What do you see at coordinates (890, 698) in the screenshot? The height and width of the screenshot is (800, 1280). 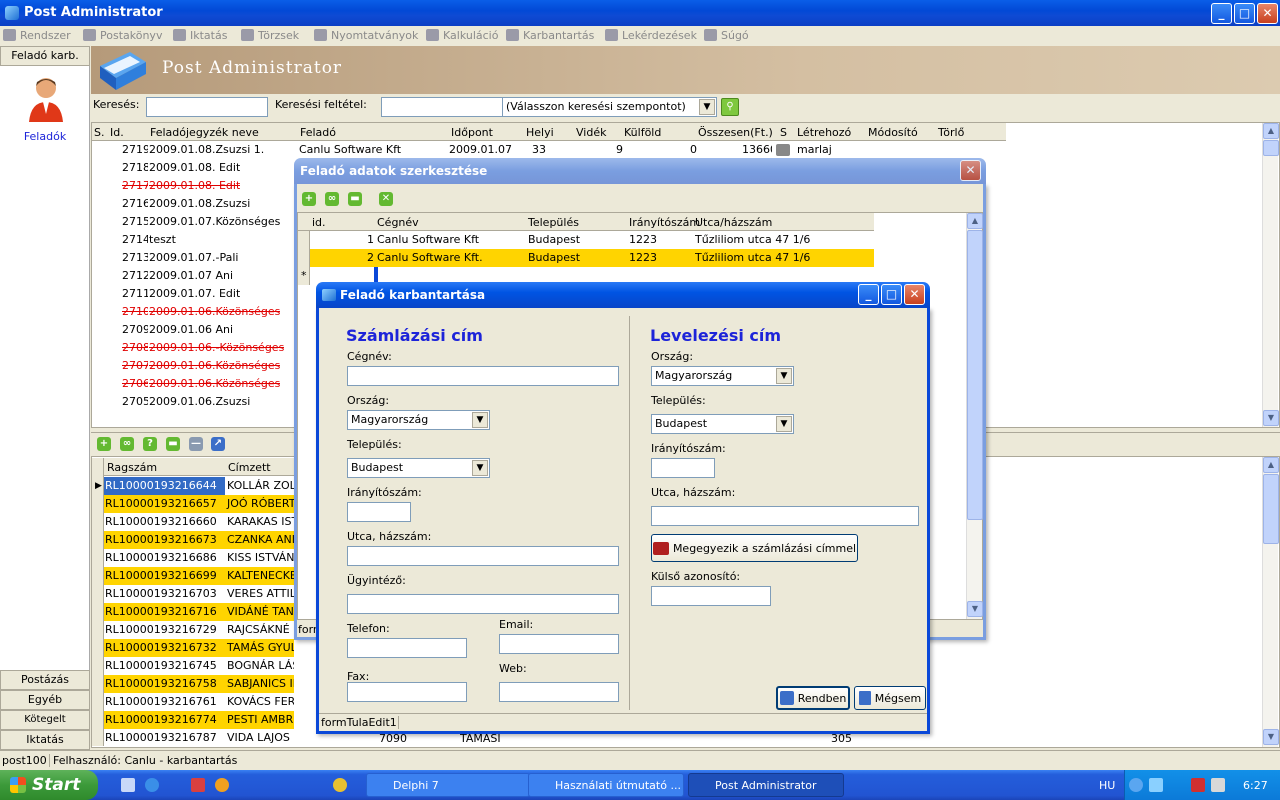 I see `cancel-button: Mégsem` at bounding box center [890, 698].